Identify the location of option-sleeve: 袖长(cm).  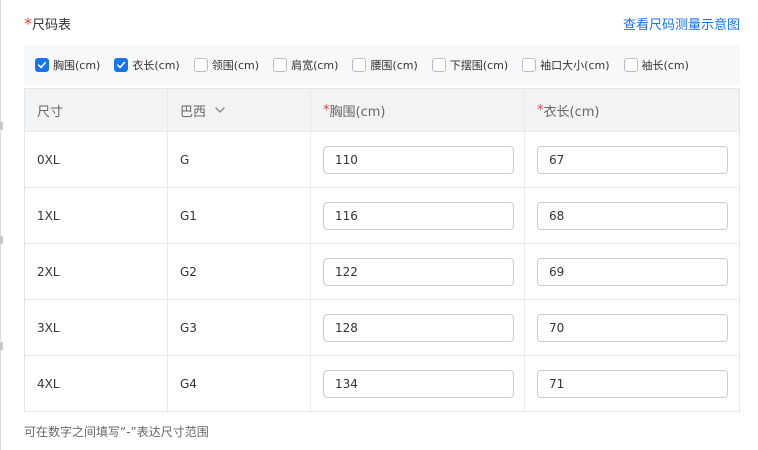
(656, 65).